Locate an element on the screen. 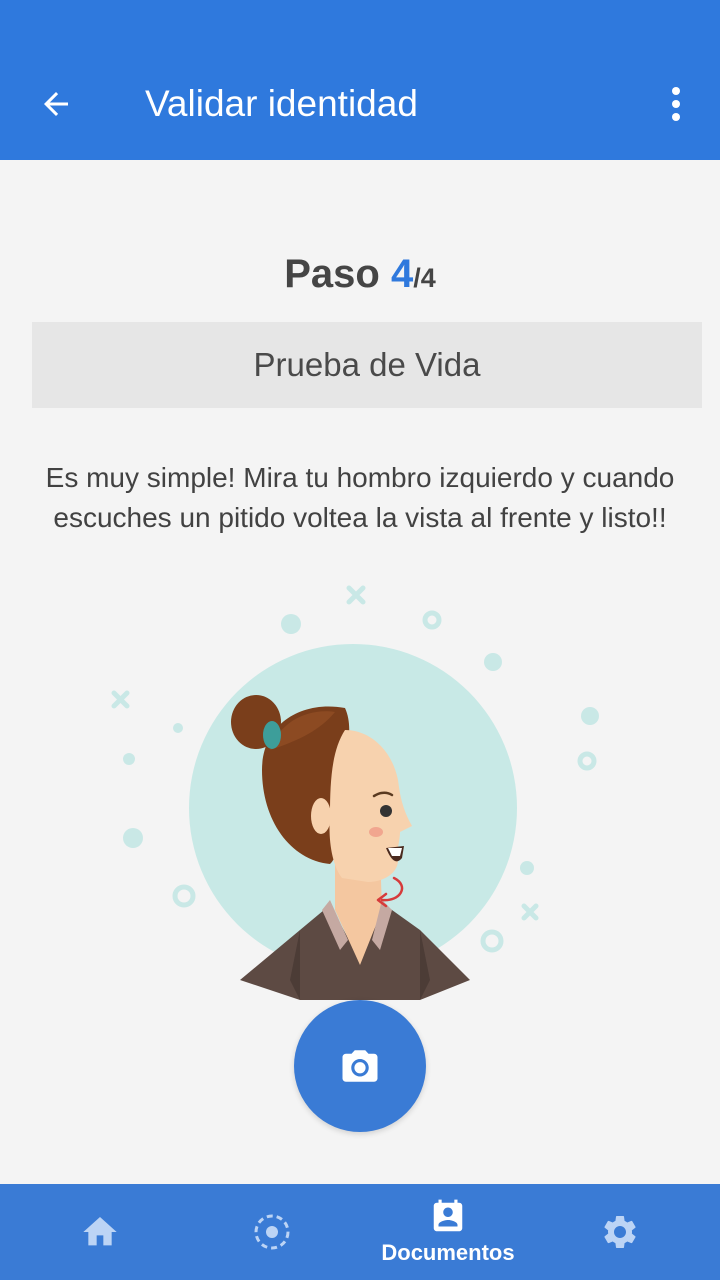 The height and width of the screenshot is (1280, 720). more-vert-icon is located at coordinates (676, 104).